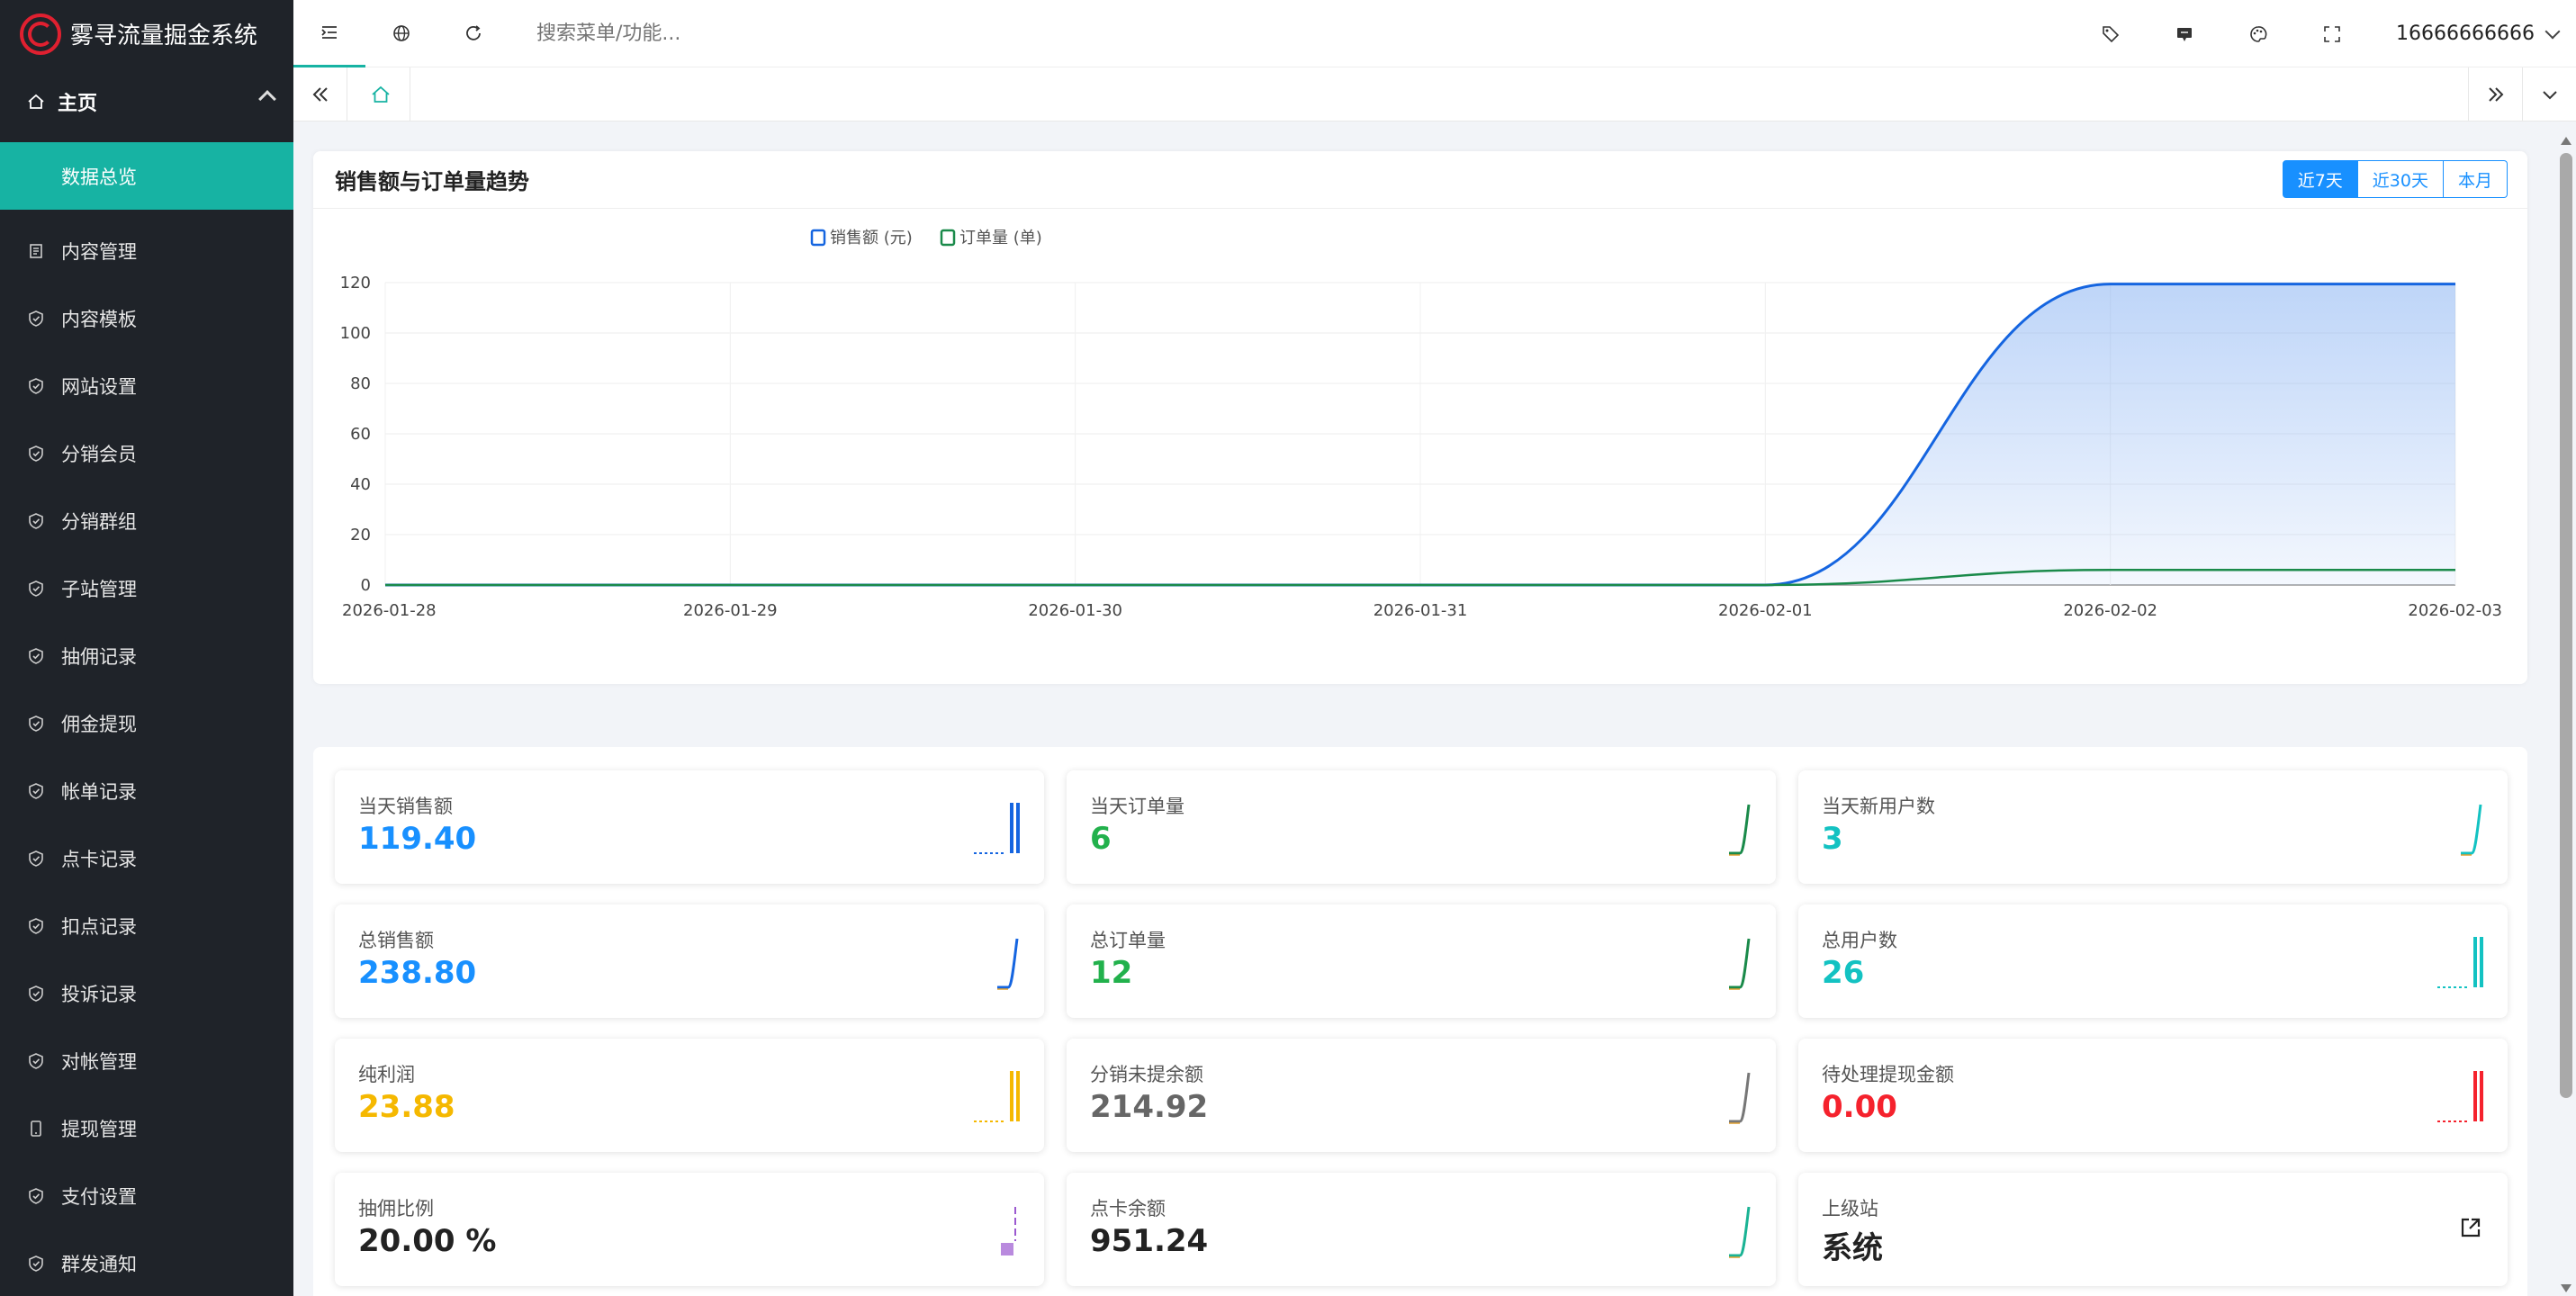 This screenshot has width=2576, height=1296. What do you see at coordinates (99, 177) in the screenshot?
I see `sidebar-item-label: 数据总览` at bounding box center [99, 177].